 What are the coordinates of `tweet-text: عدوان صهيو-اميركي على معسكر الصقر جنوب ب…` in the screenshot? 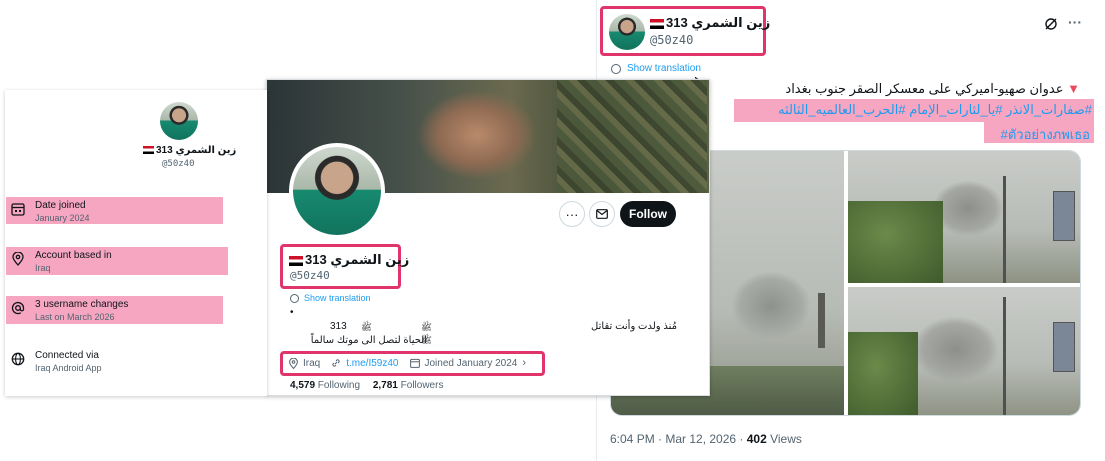 It's located at (924, 88).